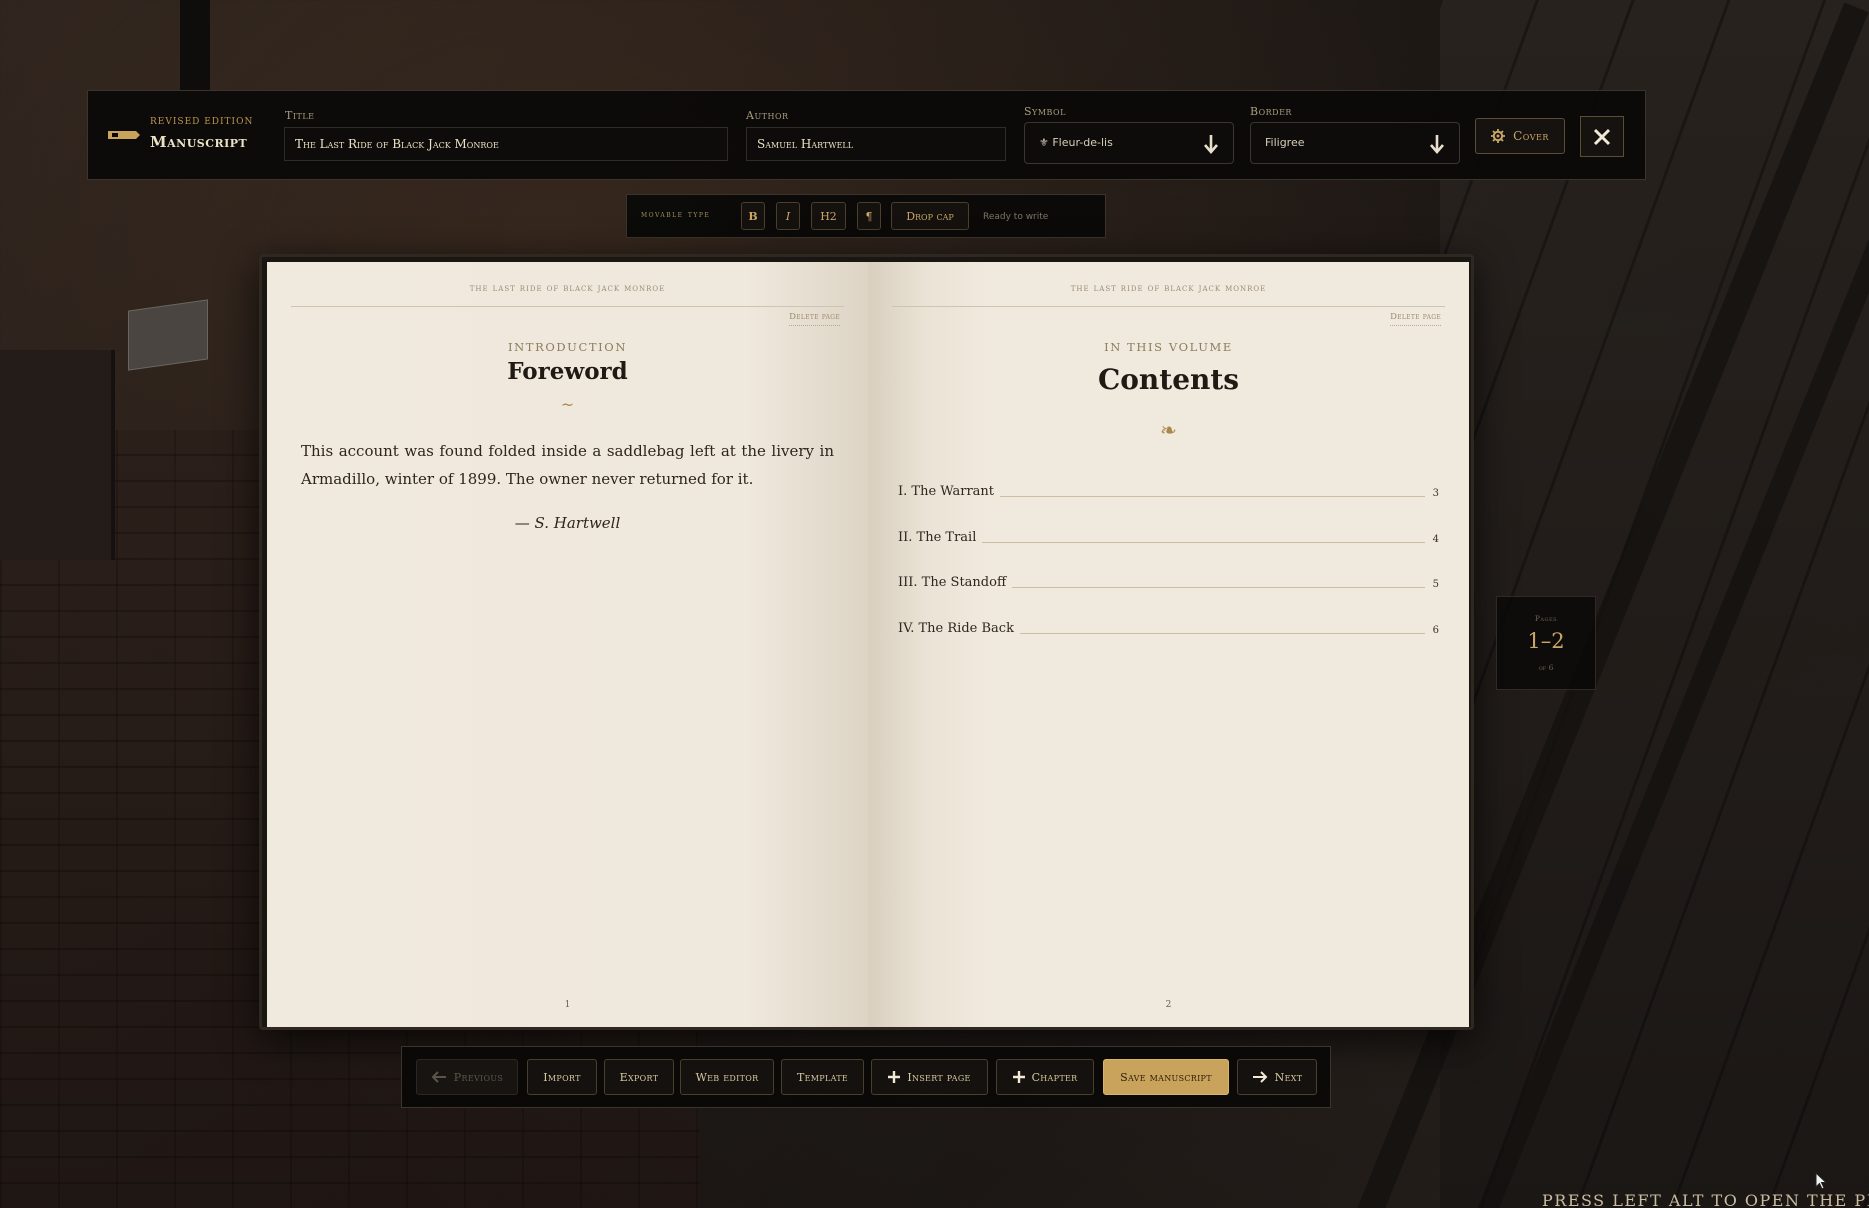  What do you see at coordinates (1076, 142) in the screenshot?
I see `symbol-select-value: ⚜ Fleur-de-lis` at bounding box center [1076, 142].